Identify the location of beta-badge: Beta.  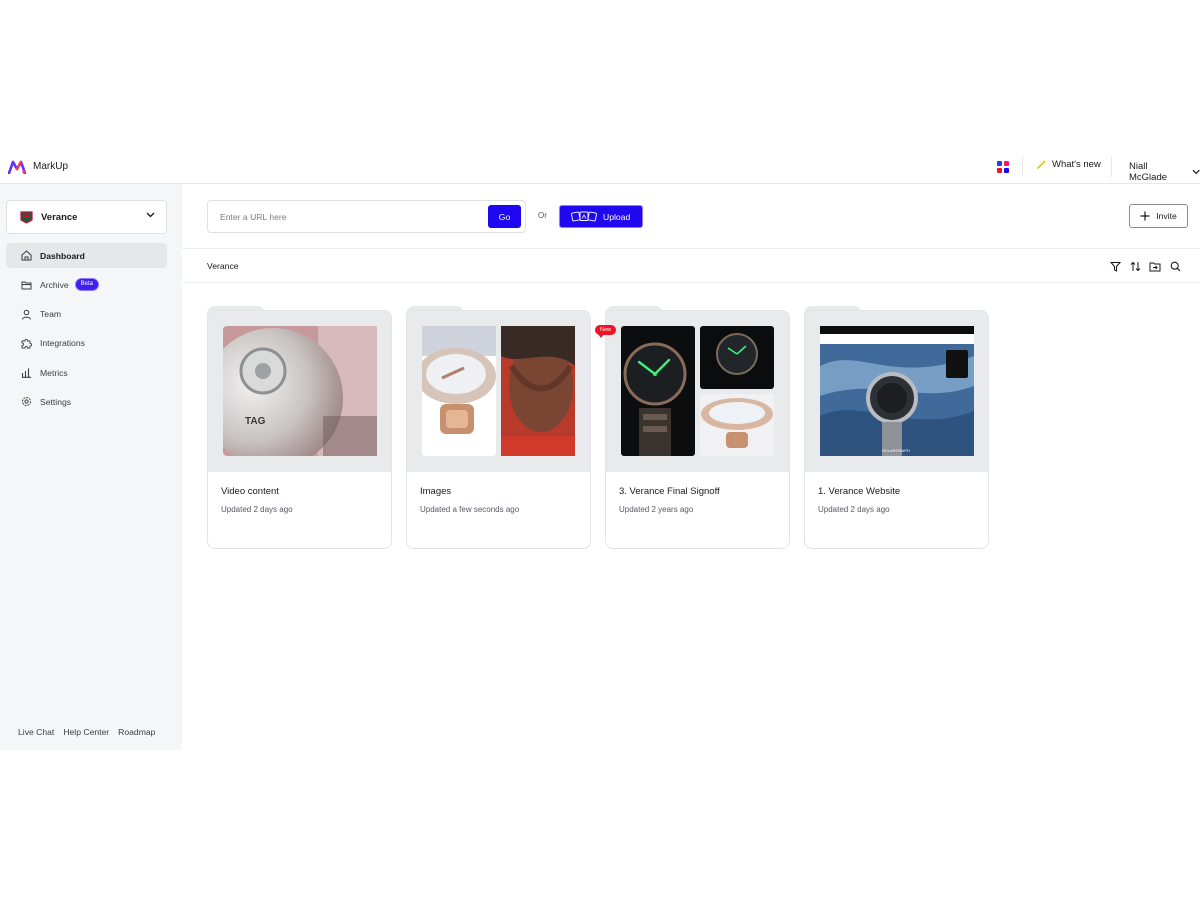
(86, 285).